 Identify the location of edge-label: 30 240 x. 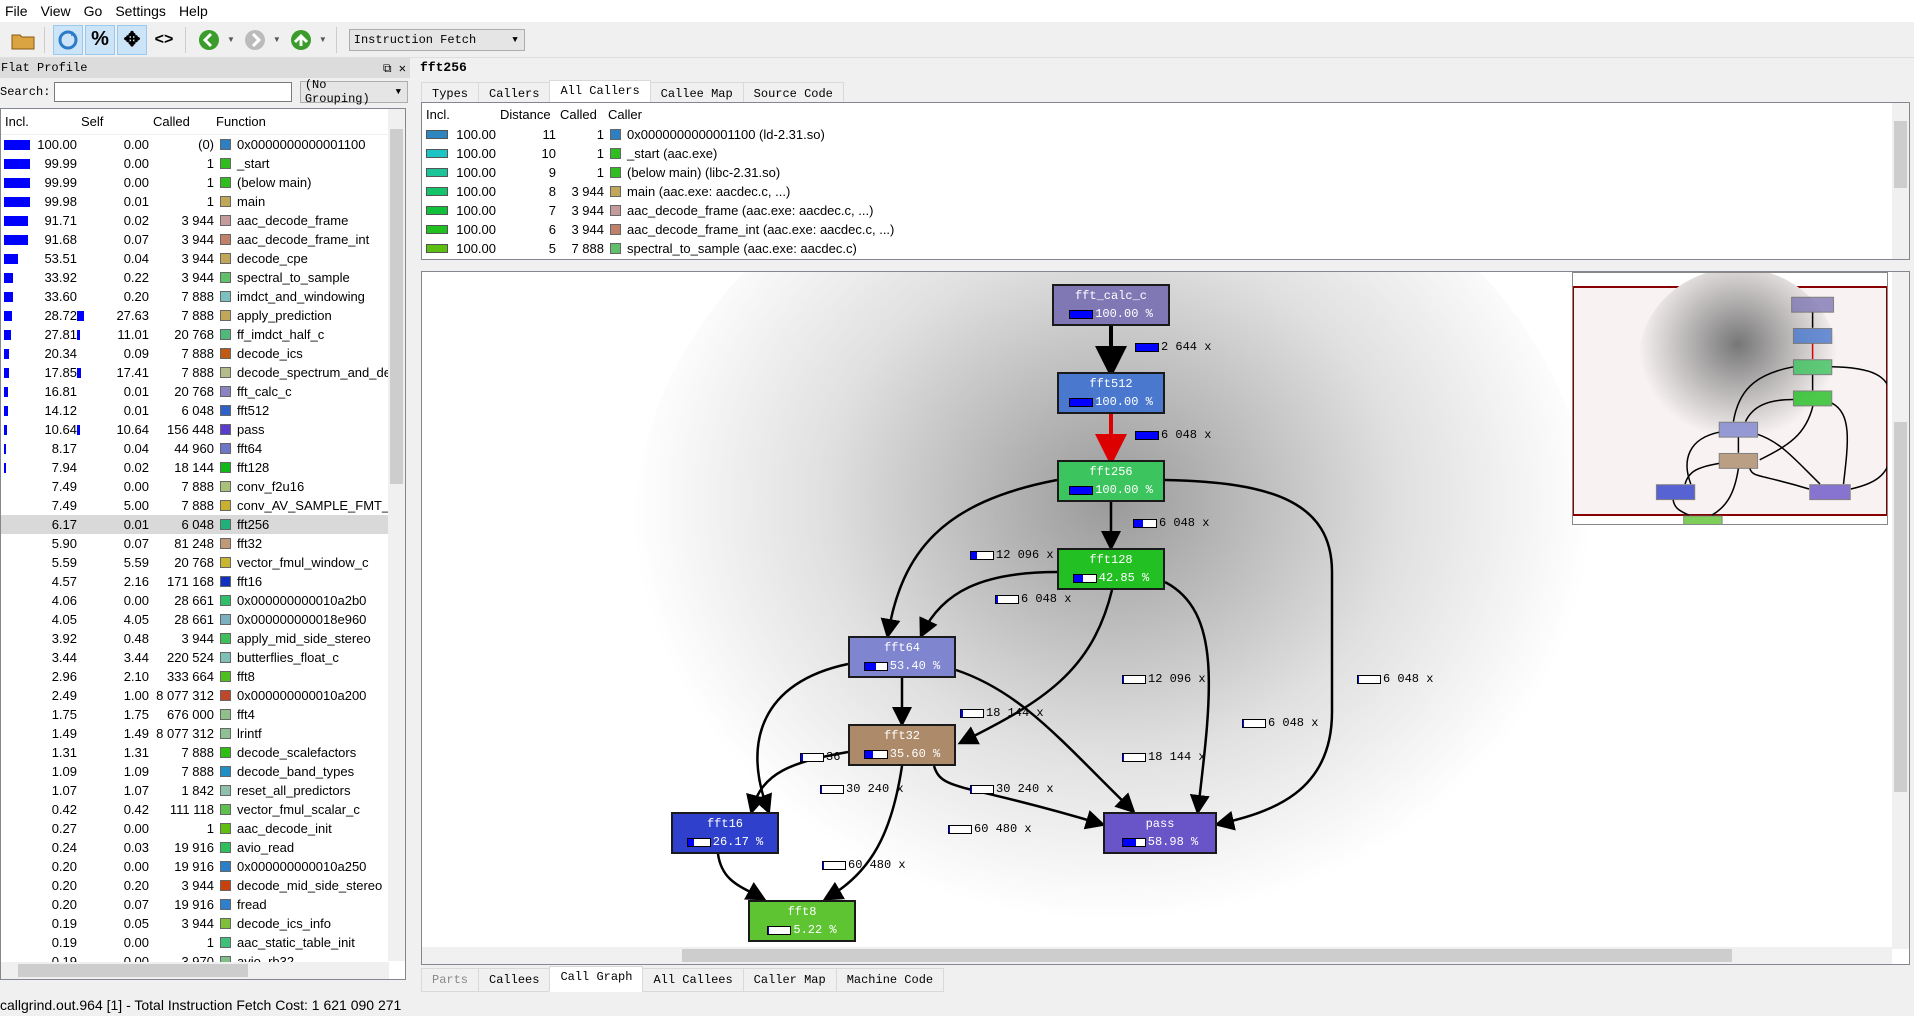
(1012, 789).